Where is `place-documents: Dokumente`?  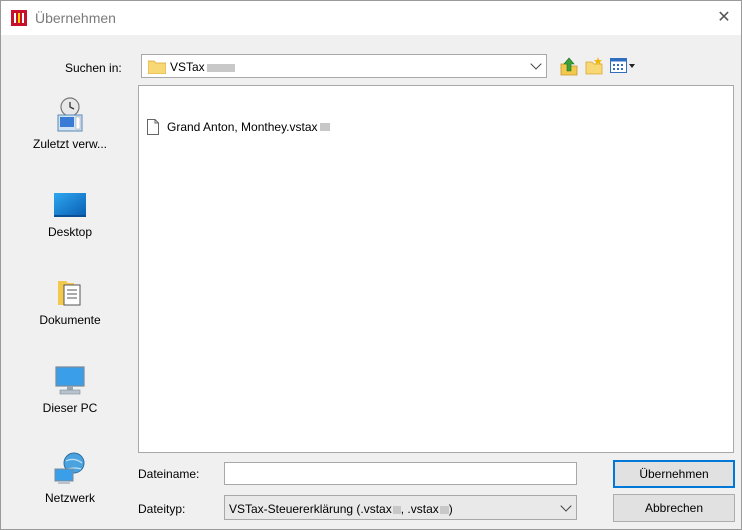 place-documents: Dokumente is located at coordinates (70, 299).